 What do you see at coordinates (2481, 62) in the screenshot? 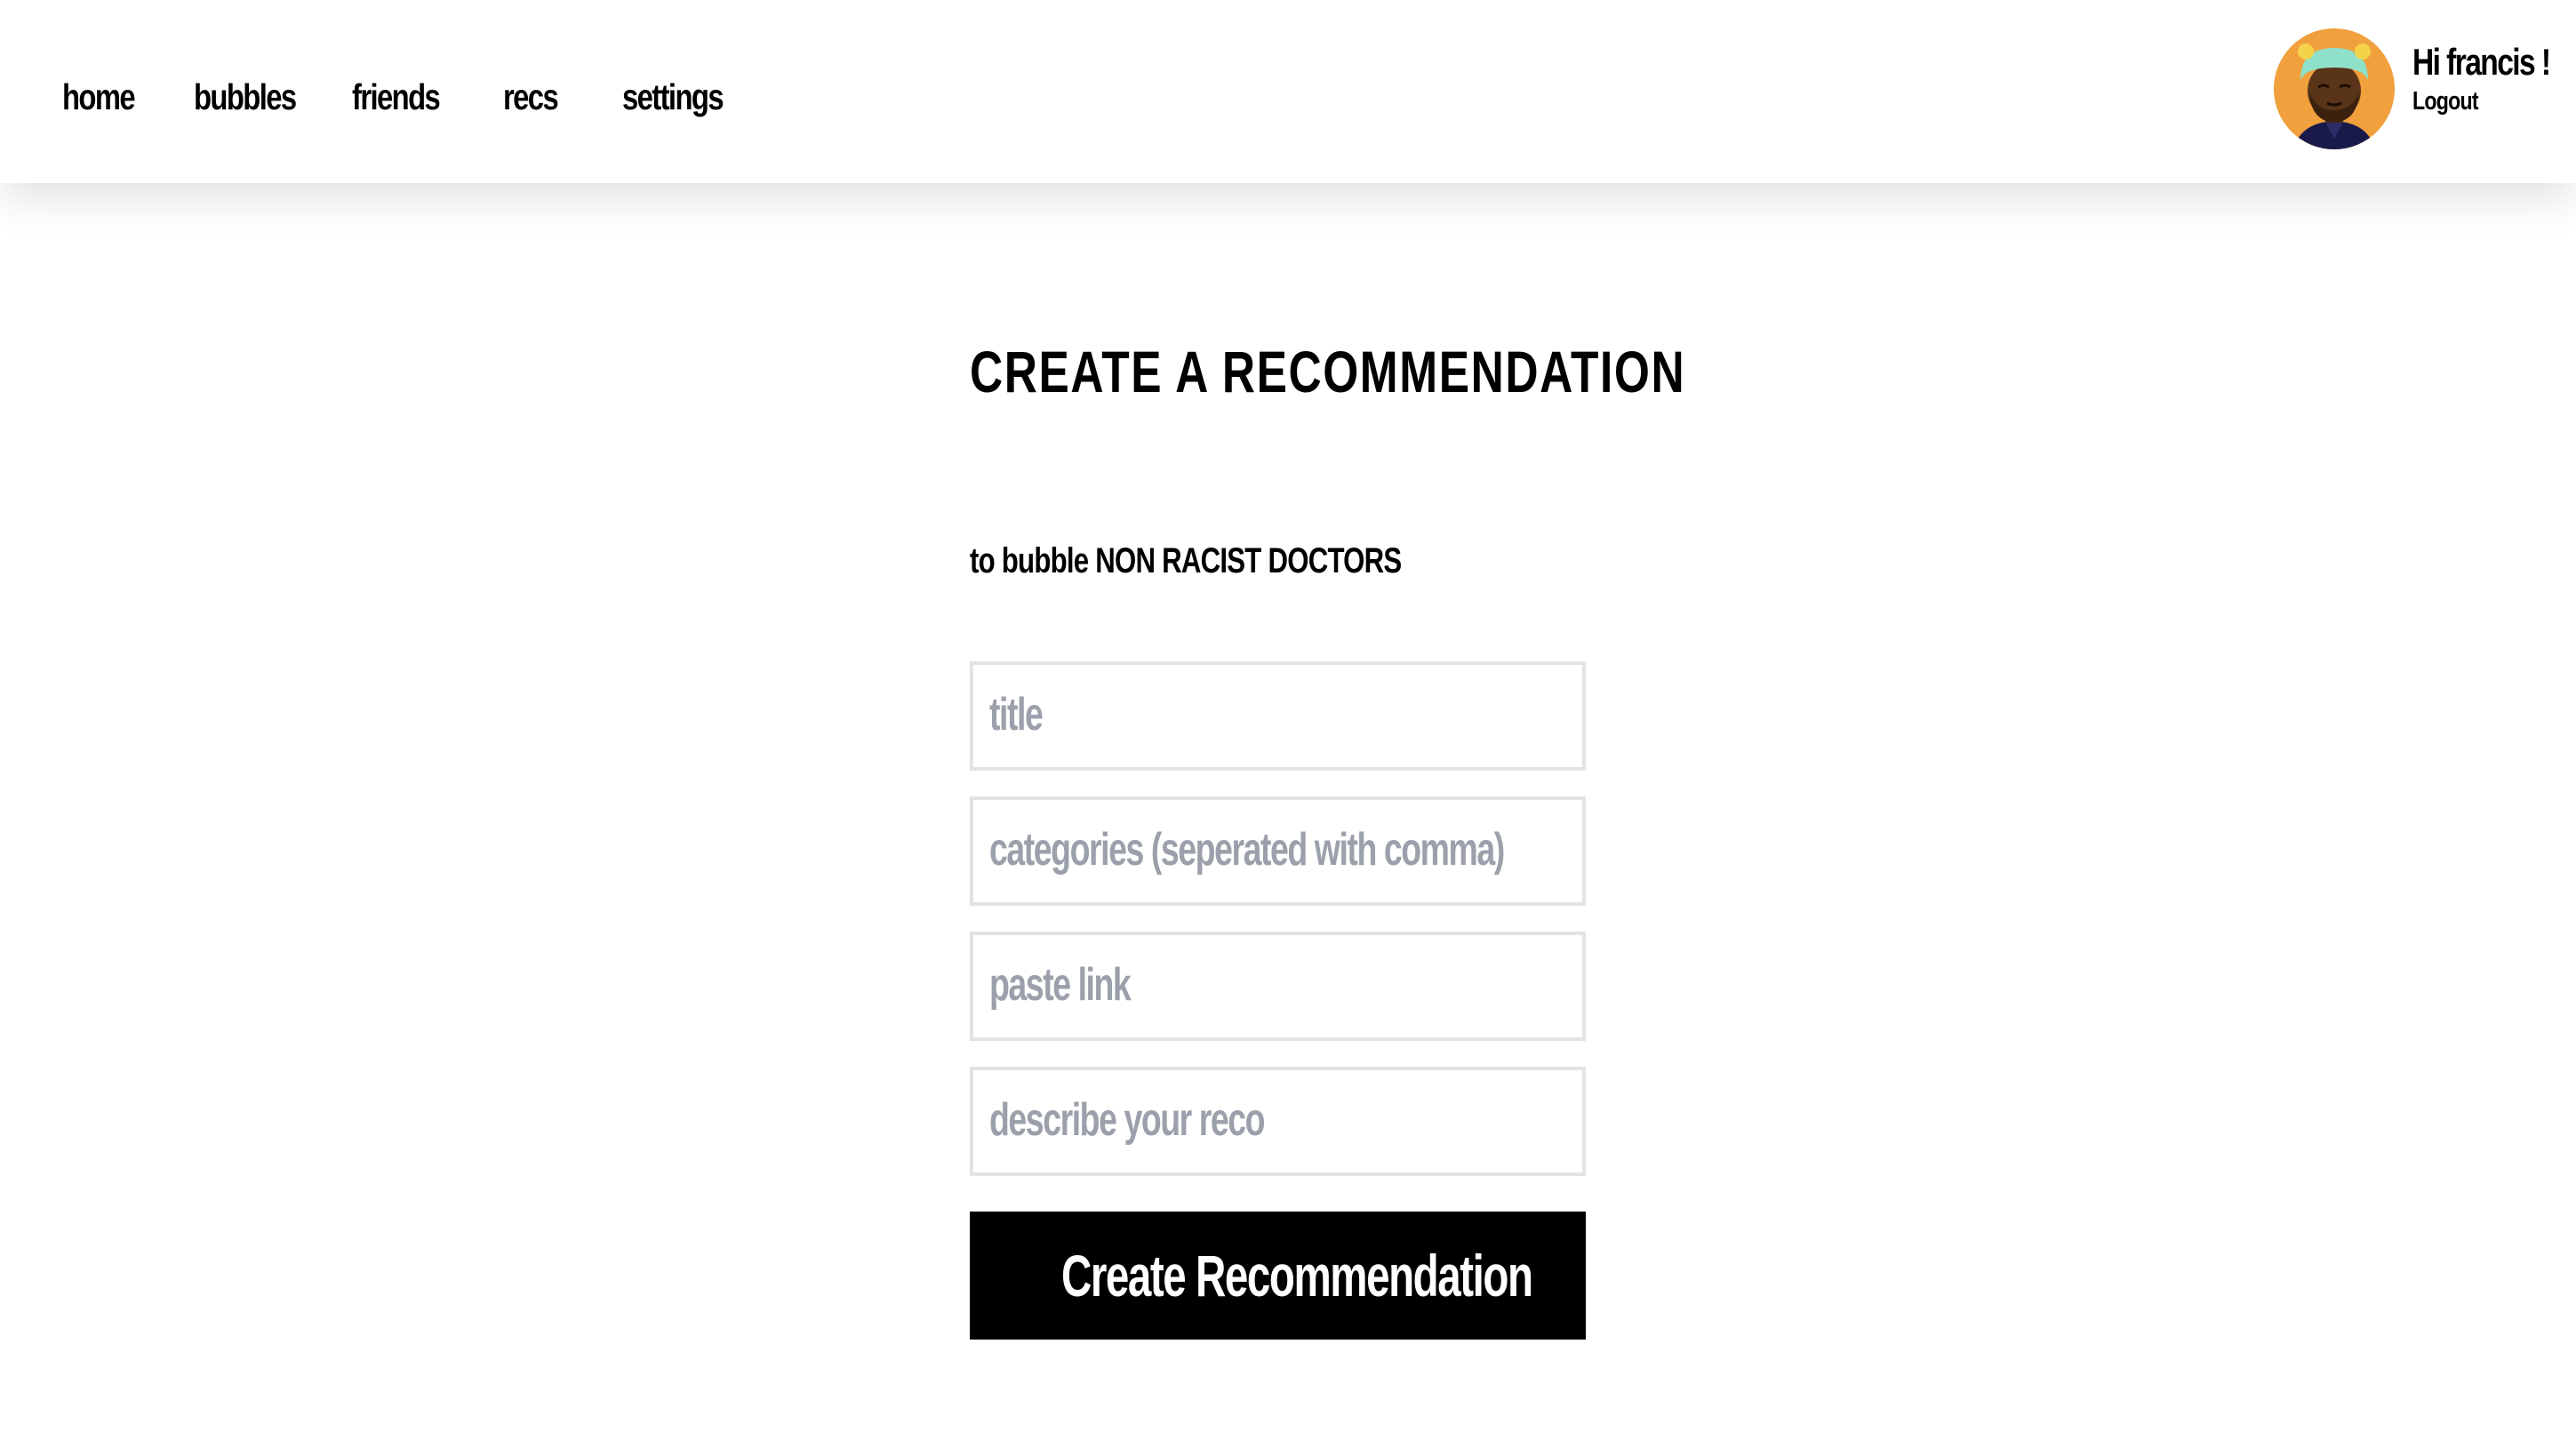
I see `user-greeting: Hi francis !` at bounding box center [2481, 62].